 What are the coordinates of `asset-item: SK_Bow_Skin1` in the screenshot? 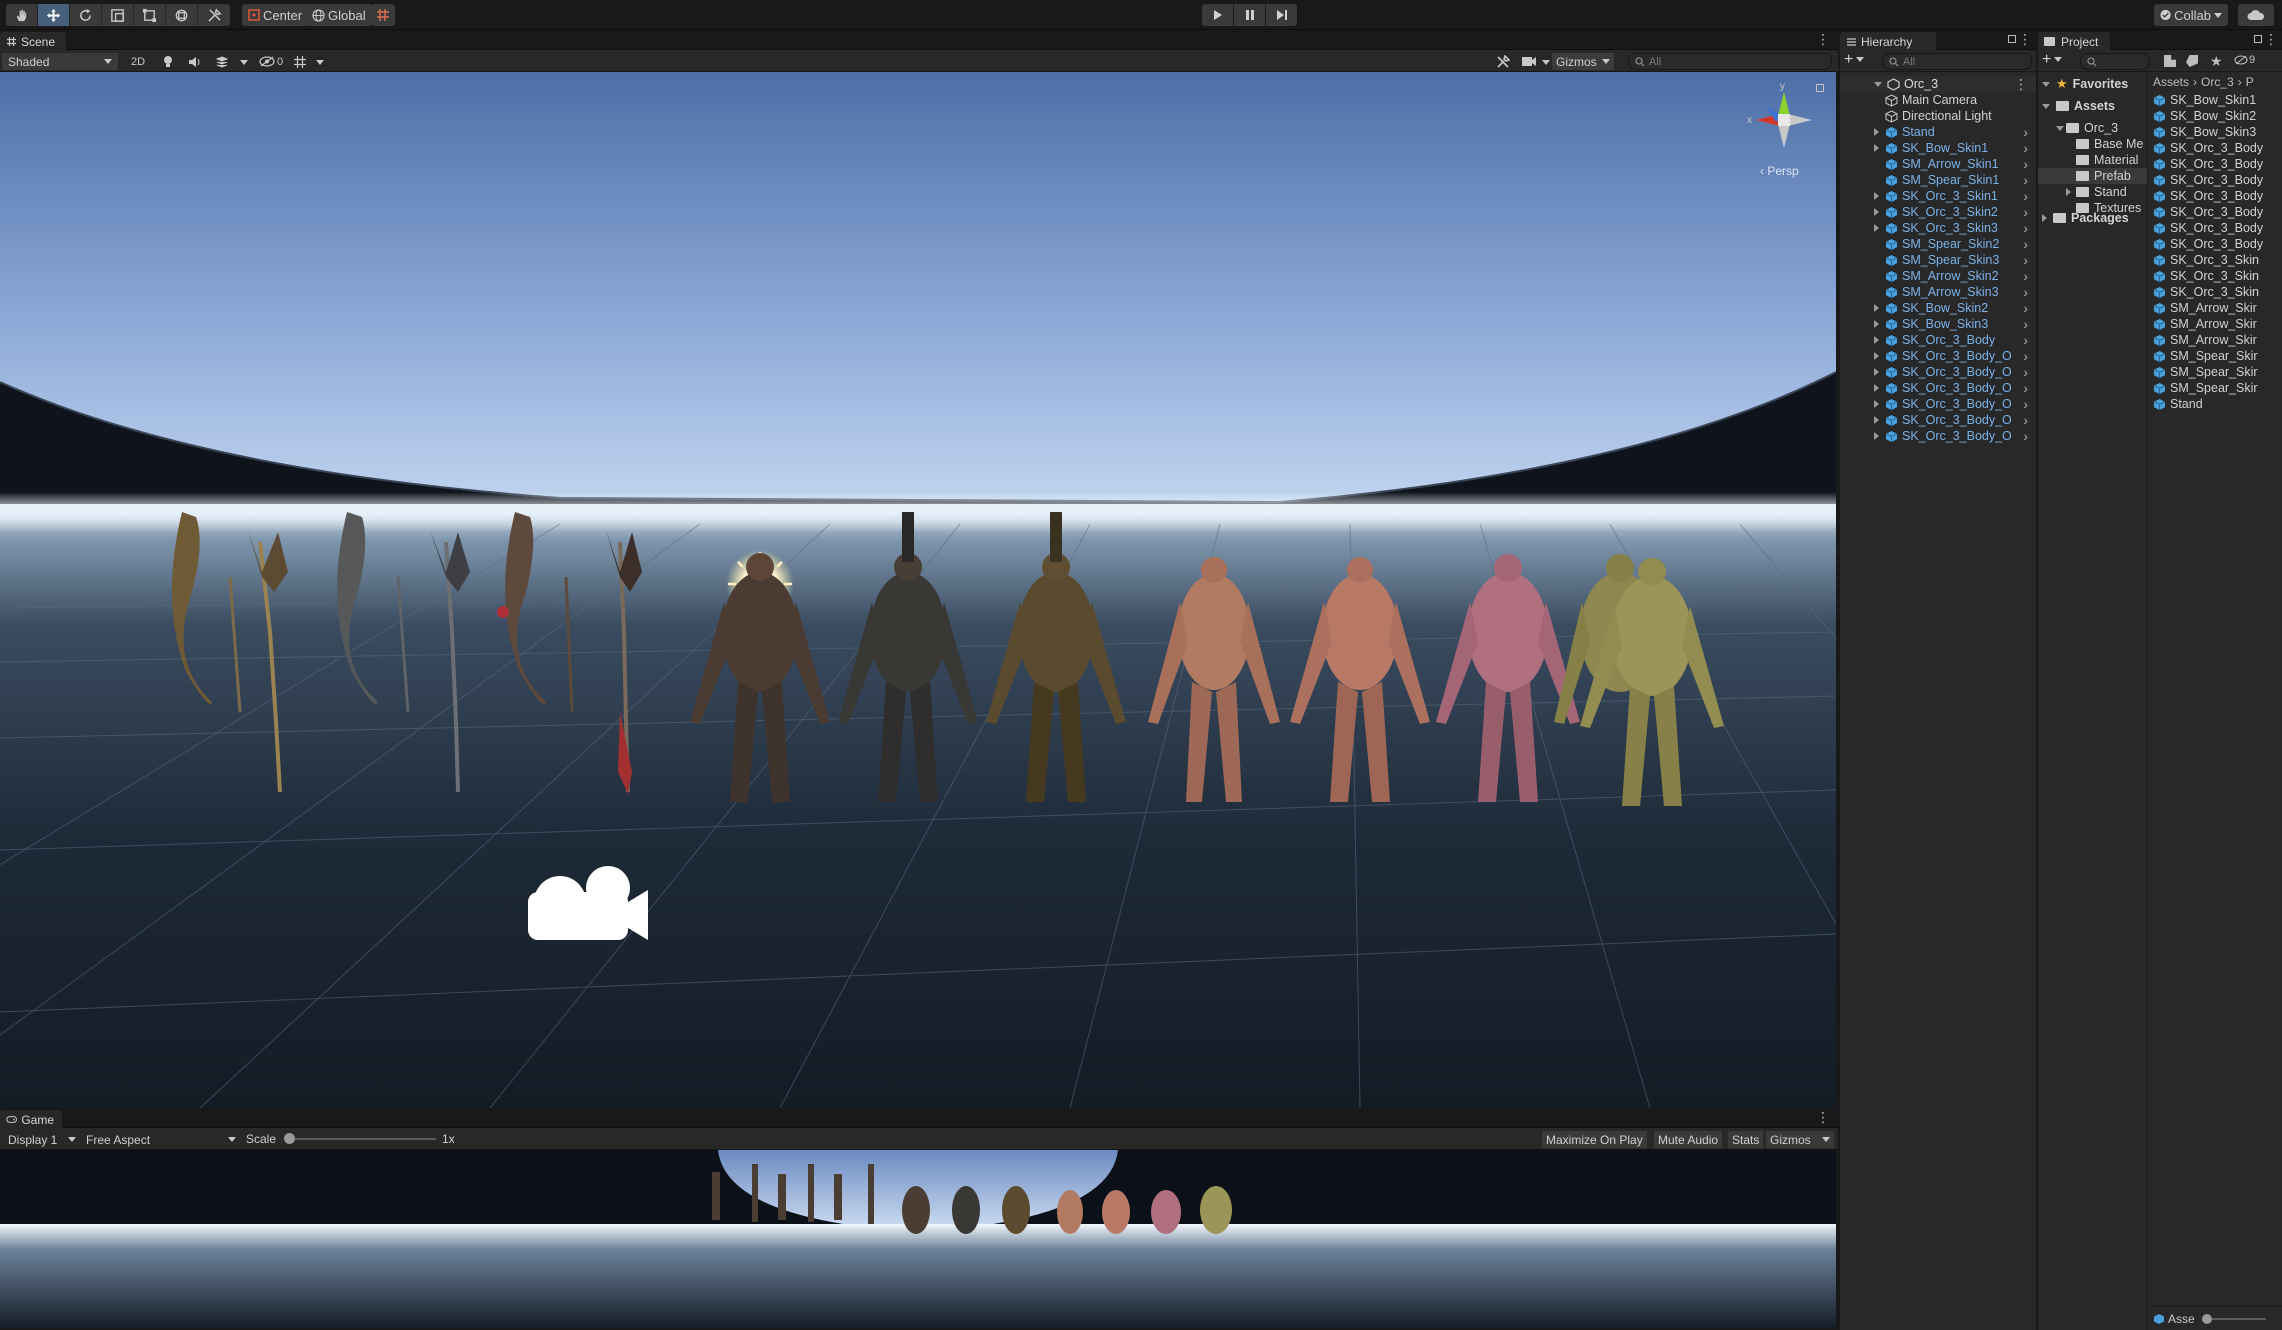 It's located at (2204, 100).